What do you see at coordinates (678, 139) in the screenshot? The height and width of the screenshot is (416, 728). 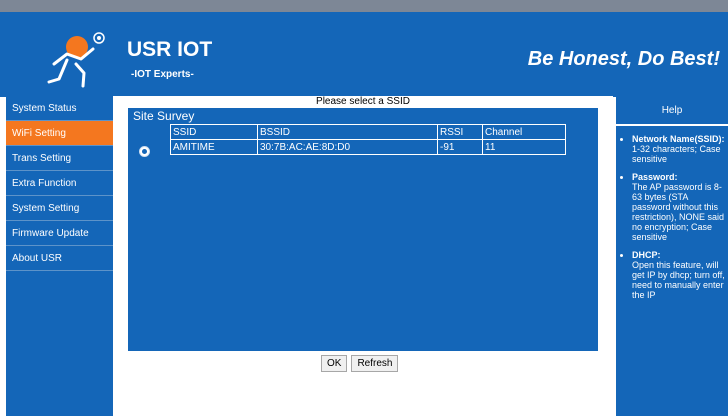 I see `help-term: Network Name(SSID):` at bounding box center [678, 139].